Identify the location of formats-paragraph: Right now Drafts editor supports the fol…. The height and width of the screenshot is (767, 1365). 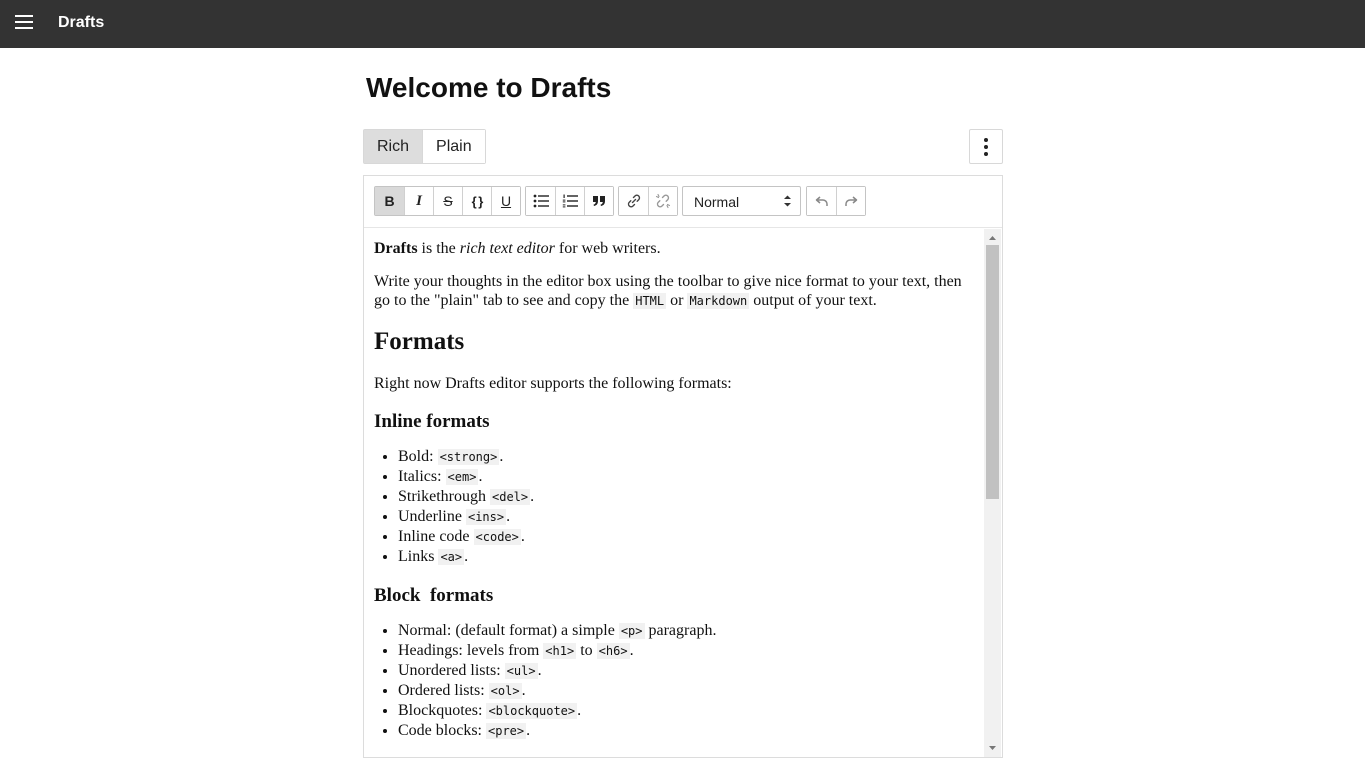
(553, 383).